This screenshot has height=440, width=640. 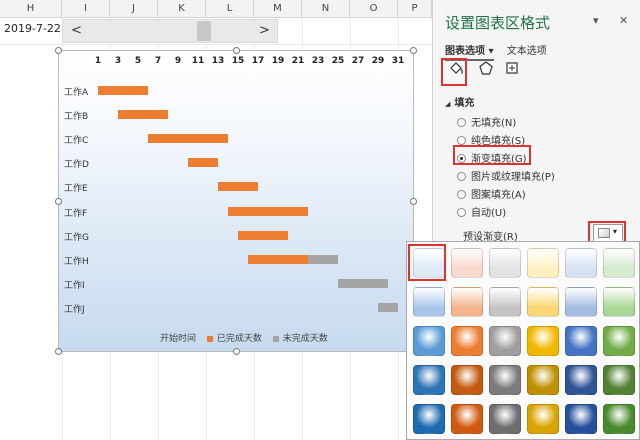 What do you see at coordinates (248, 337) in the screenshot?
I see `chart-legend: 开始时间 已完成天数 未完成天数` at bounding box center [248, 337].